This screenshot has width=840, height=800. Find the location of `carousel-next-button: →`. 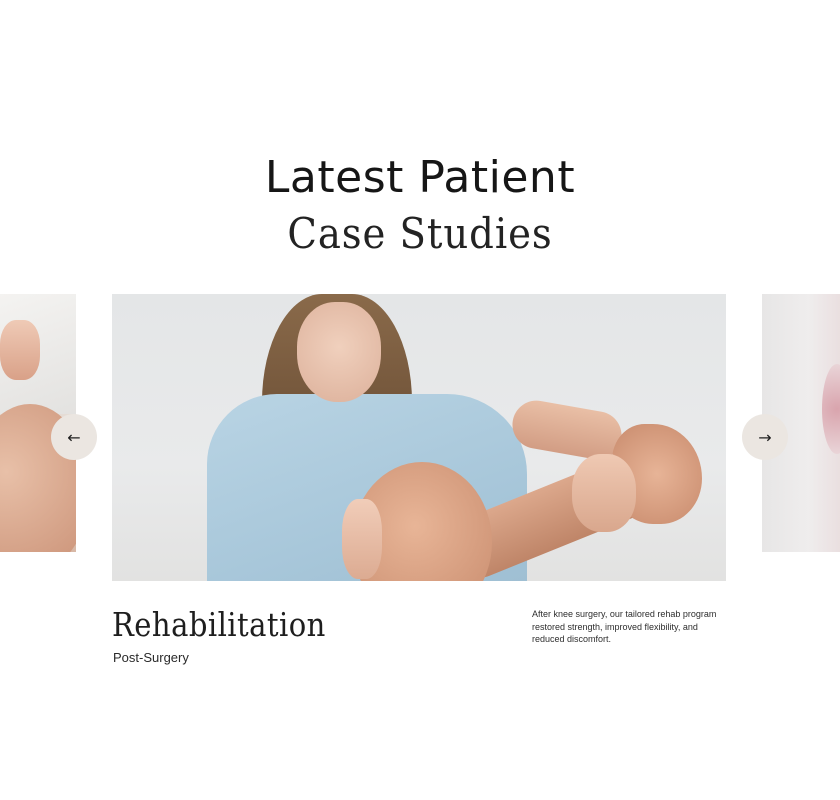

carousel-next-button: → is located at coordinates (765, 437).